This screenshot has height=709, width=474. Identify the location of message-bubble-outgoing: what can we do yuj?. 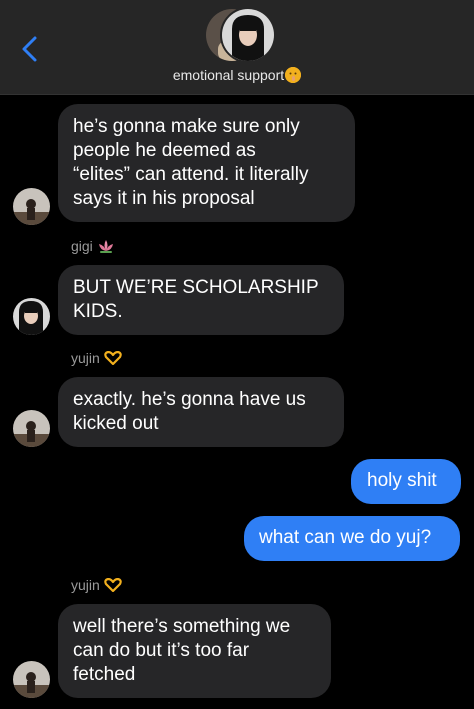
(352, 538).